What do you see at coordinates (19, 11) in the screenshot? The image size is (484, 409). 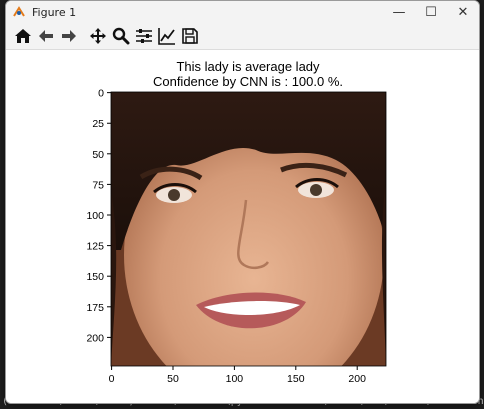 I see `matplotlib-app-icon` at bounding box center [19, 11].